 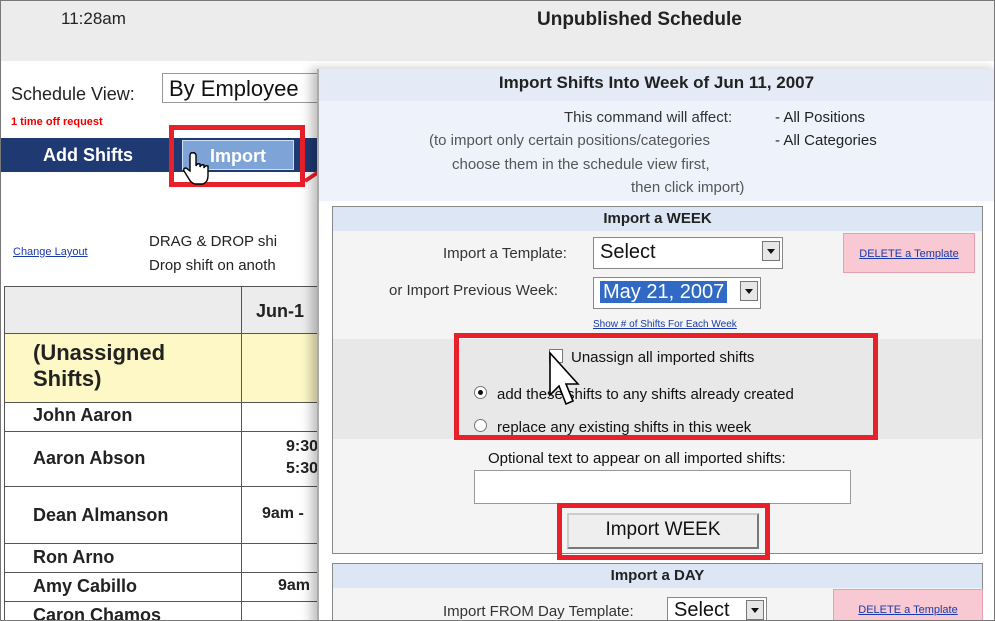 What do you see at coordinates (123, 368) in the screenshot?
I see `table-row: (Unassigned Shifts)` at bounding box center [123, 368].